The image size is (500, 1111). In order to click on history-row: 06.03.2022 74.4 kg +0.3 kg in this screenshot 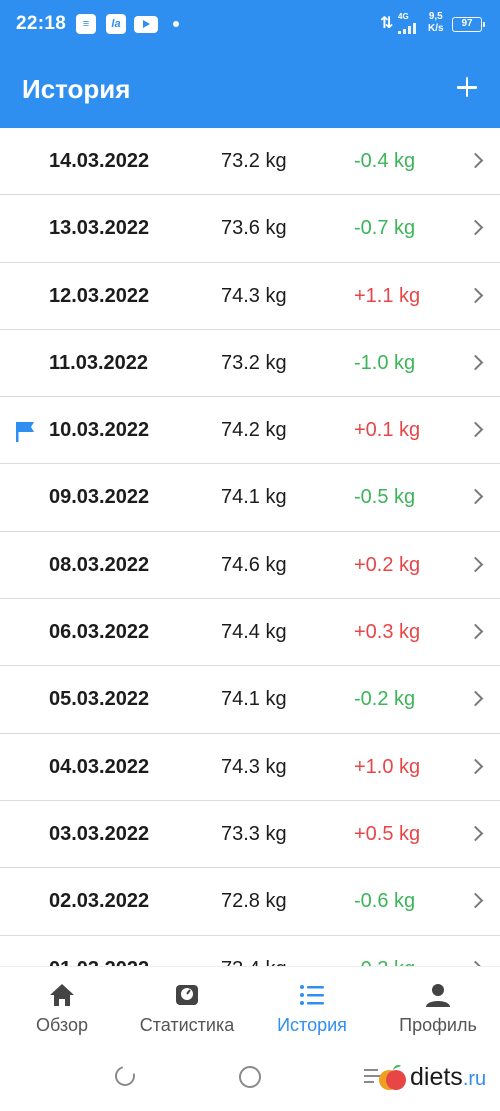, I will do `click(250, 633)`.